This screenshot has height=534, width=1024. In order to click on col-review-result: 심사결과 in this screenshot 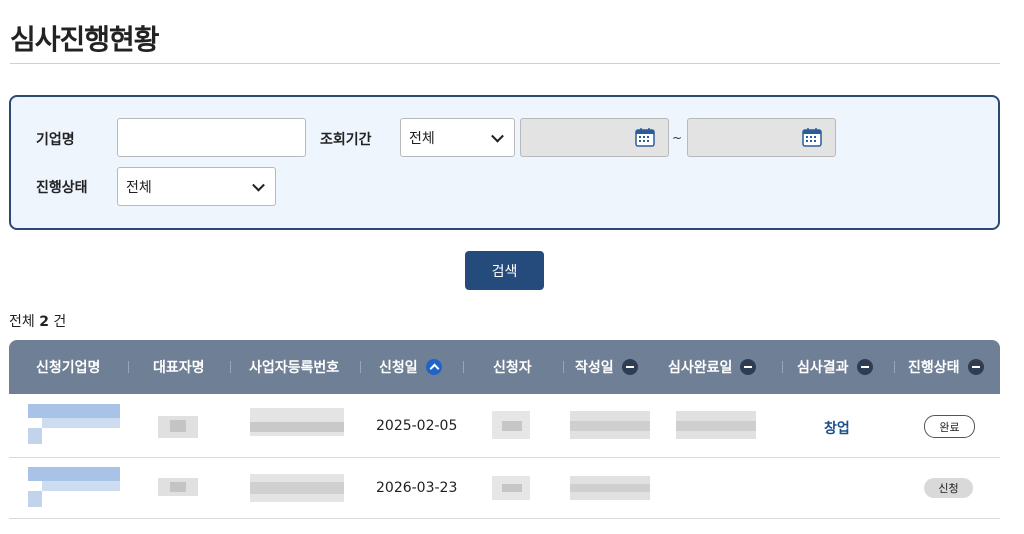, I will do `click(835, 367)`.